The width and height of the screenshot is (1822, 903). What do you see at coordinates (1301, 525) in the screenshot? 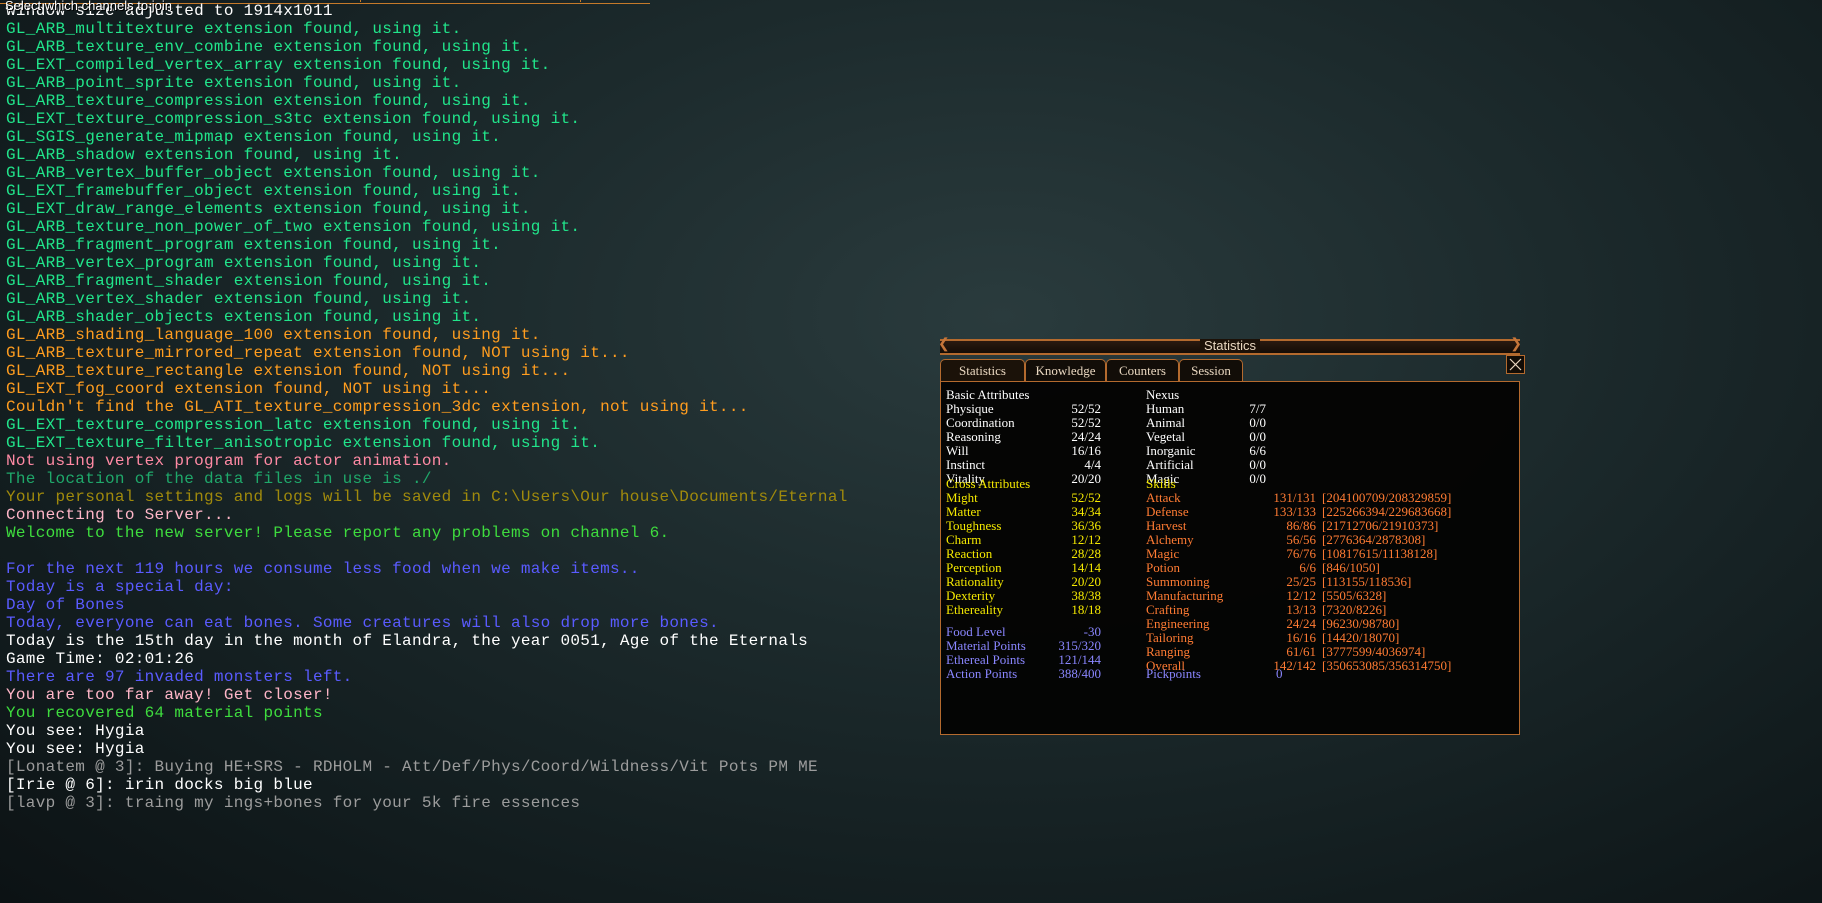
I see `skill-value: 86/86` at bounding box center [1301, 525].